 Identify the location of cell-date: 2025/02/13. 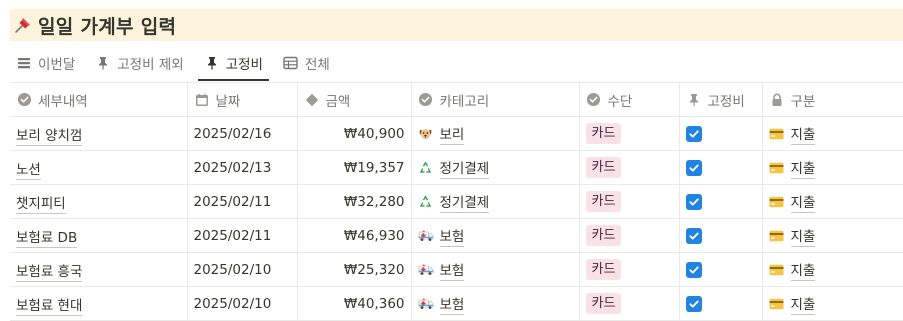
(242, 167).